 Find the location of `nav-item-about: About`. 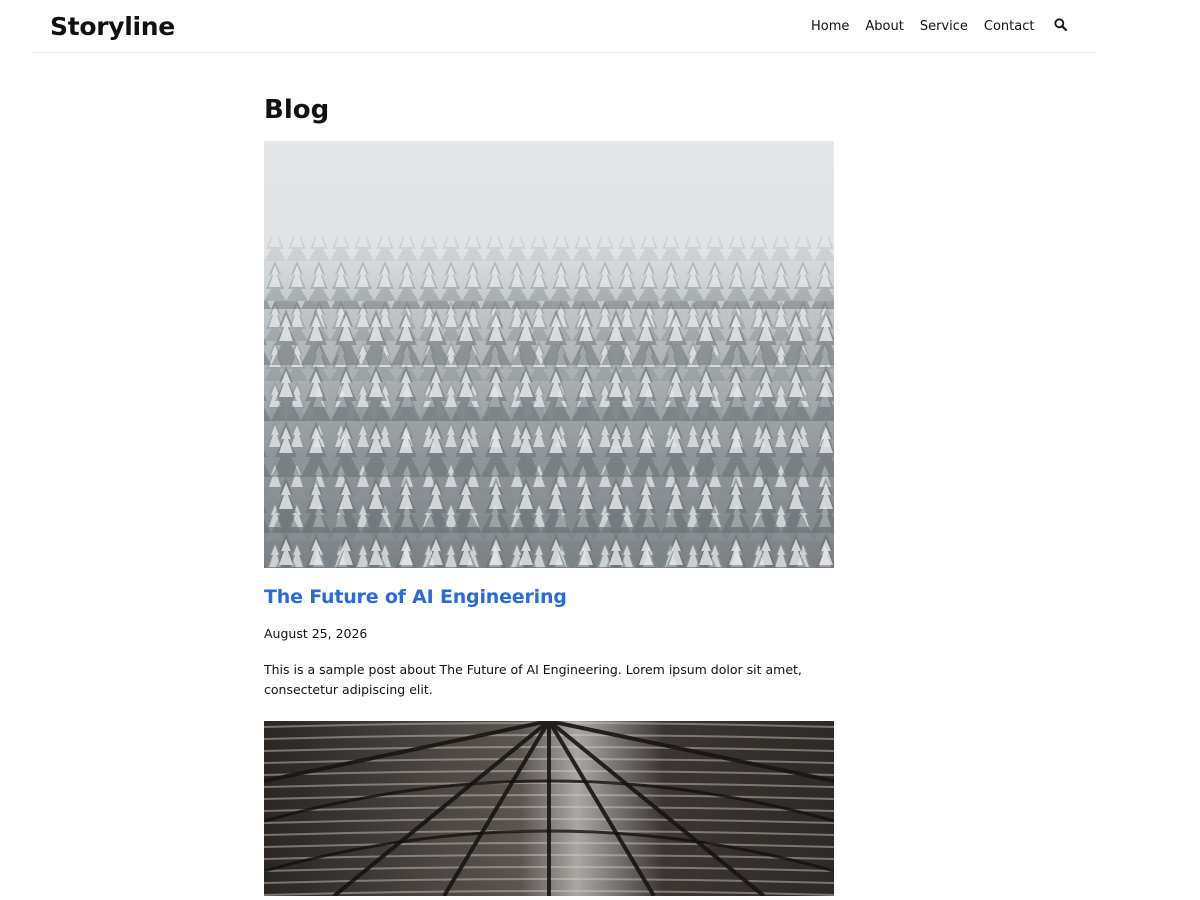

nav-item-about: About is located at coordinates (884, 26).